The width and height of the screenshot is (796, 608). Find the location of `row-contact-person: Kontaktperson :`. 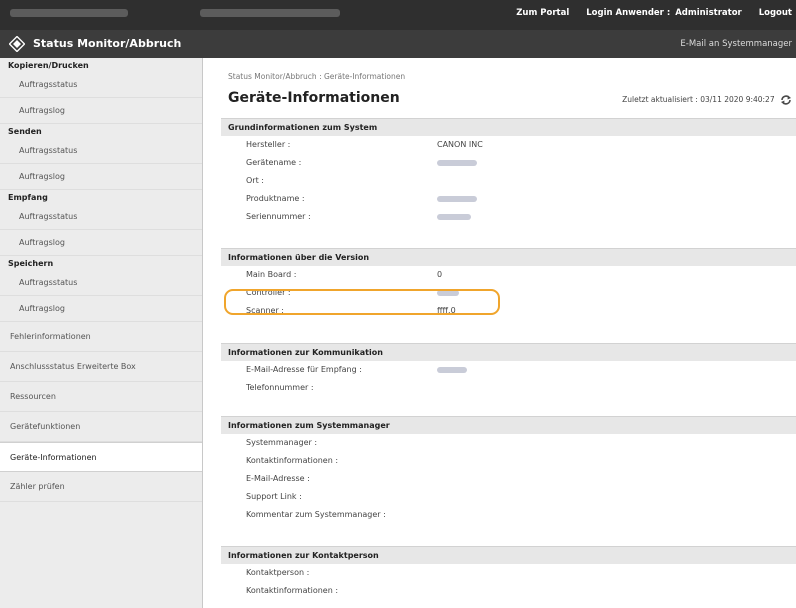

row-contact-person: Kontaktperson : is located at coordinates (508, 573).